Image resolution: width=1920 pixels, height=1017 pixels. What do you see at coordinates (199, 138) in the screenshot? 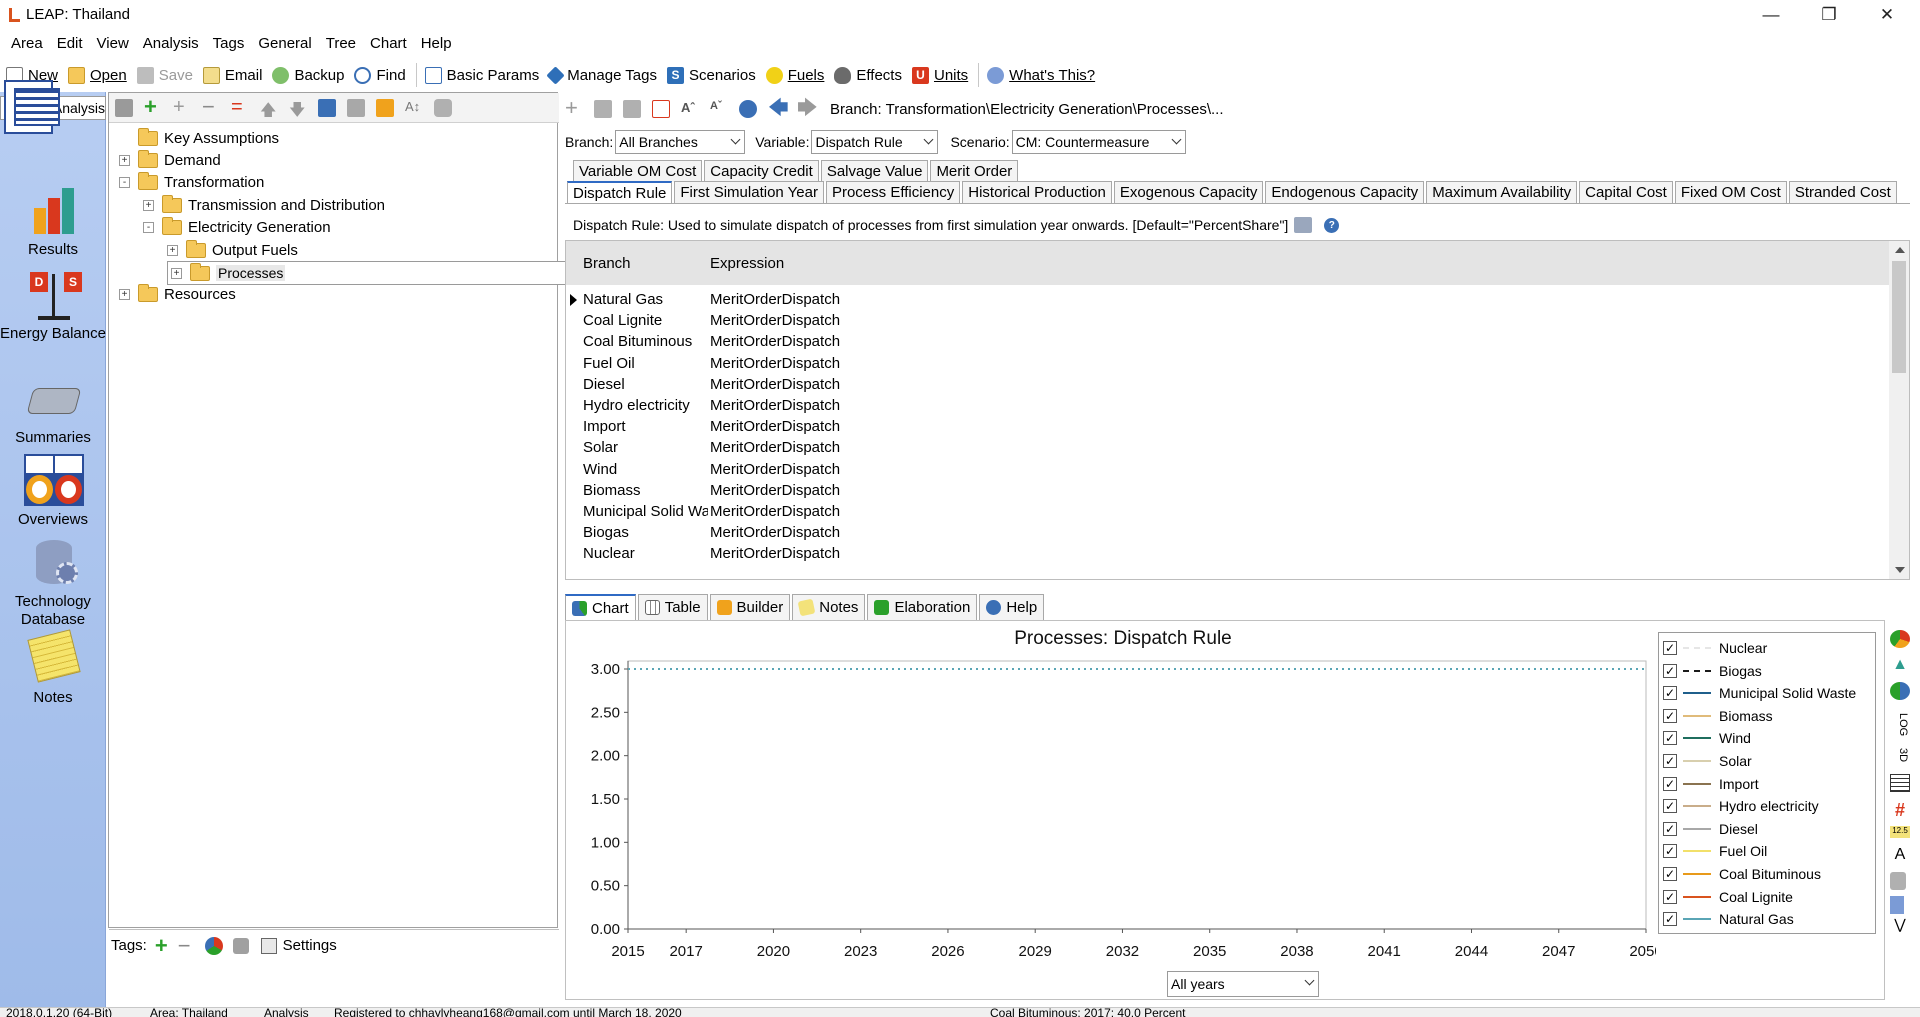
I see `tree-node-key-assumptions: Key Assumptions` at bounding box center [199, 138].